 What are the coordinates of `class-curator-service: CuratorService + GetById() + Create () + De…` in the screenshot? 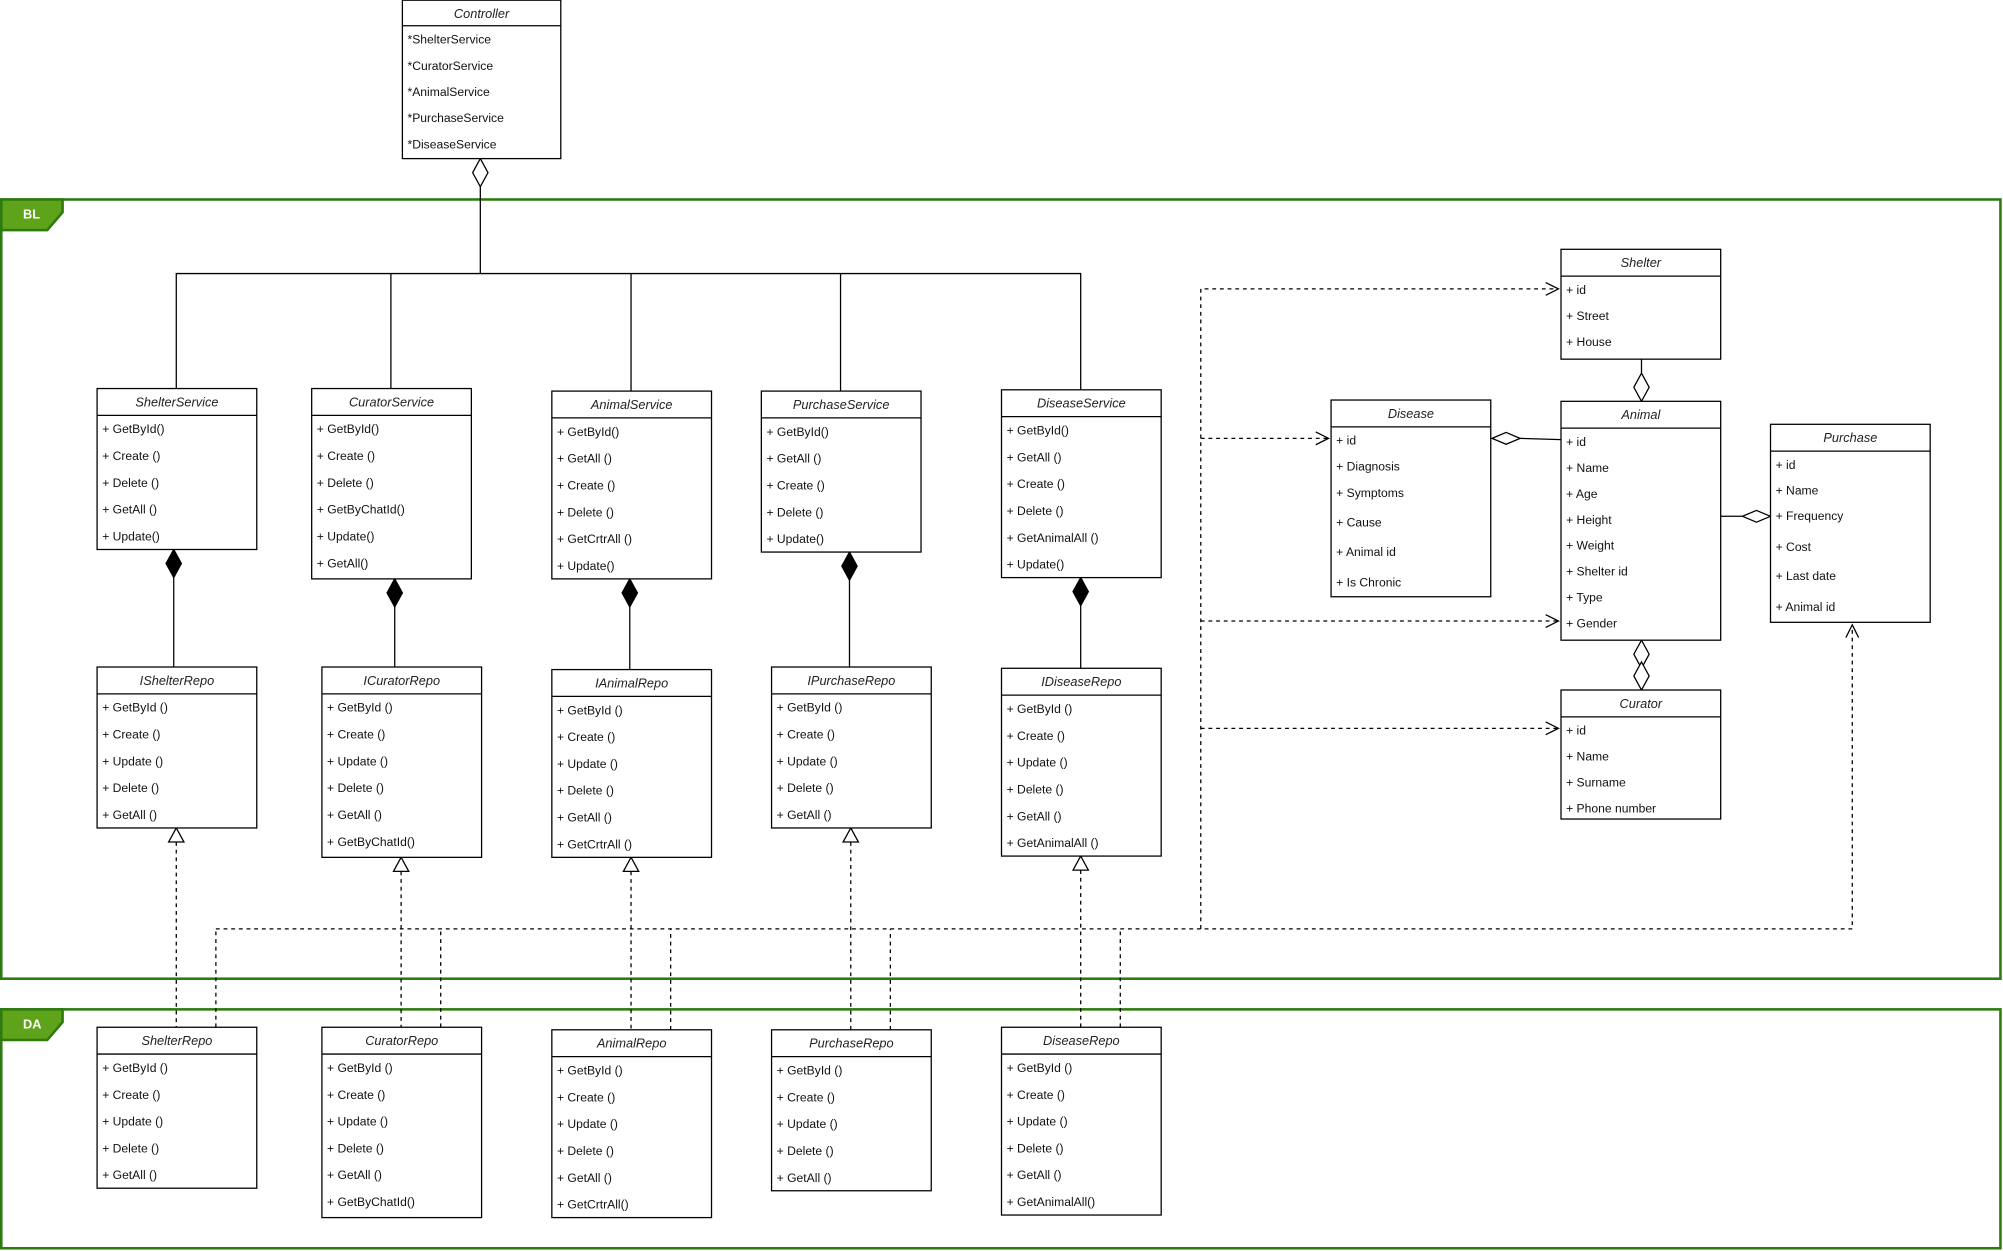 It's located at (392, 483).